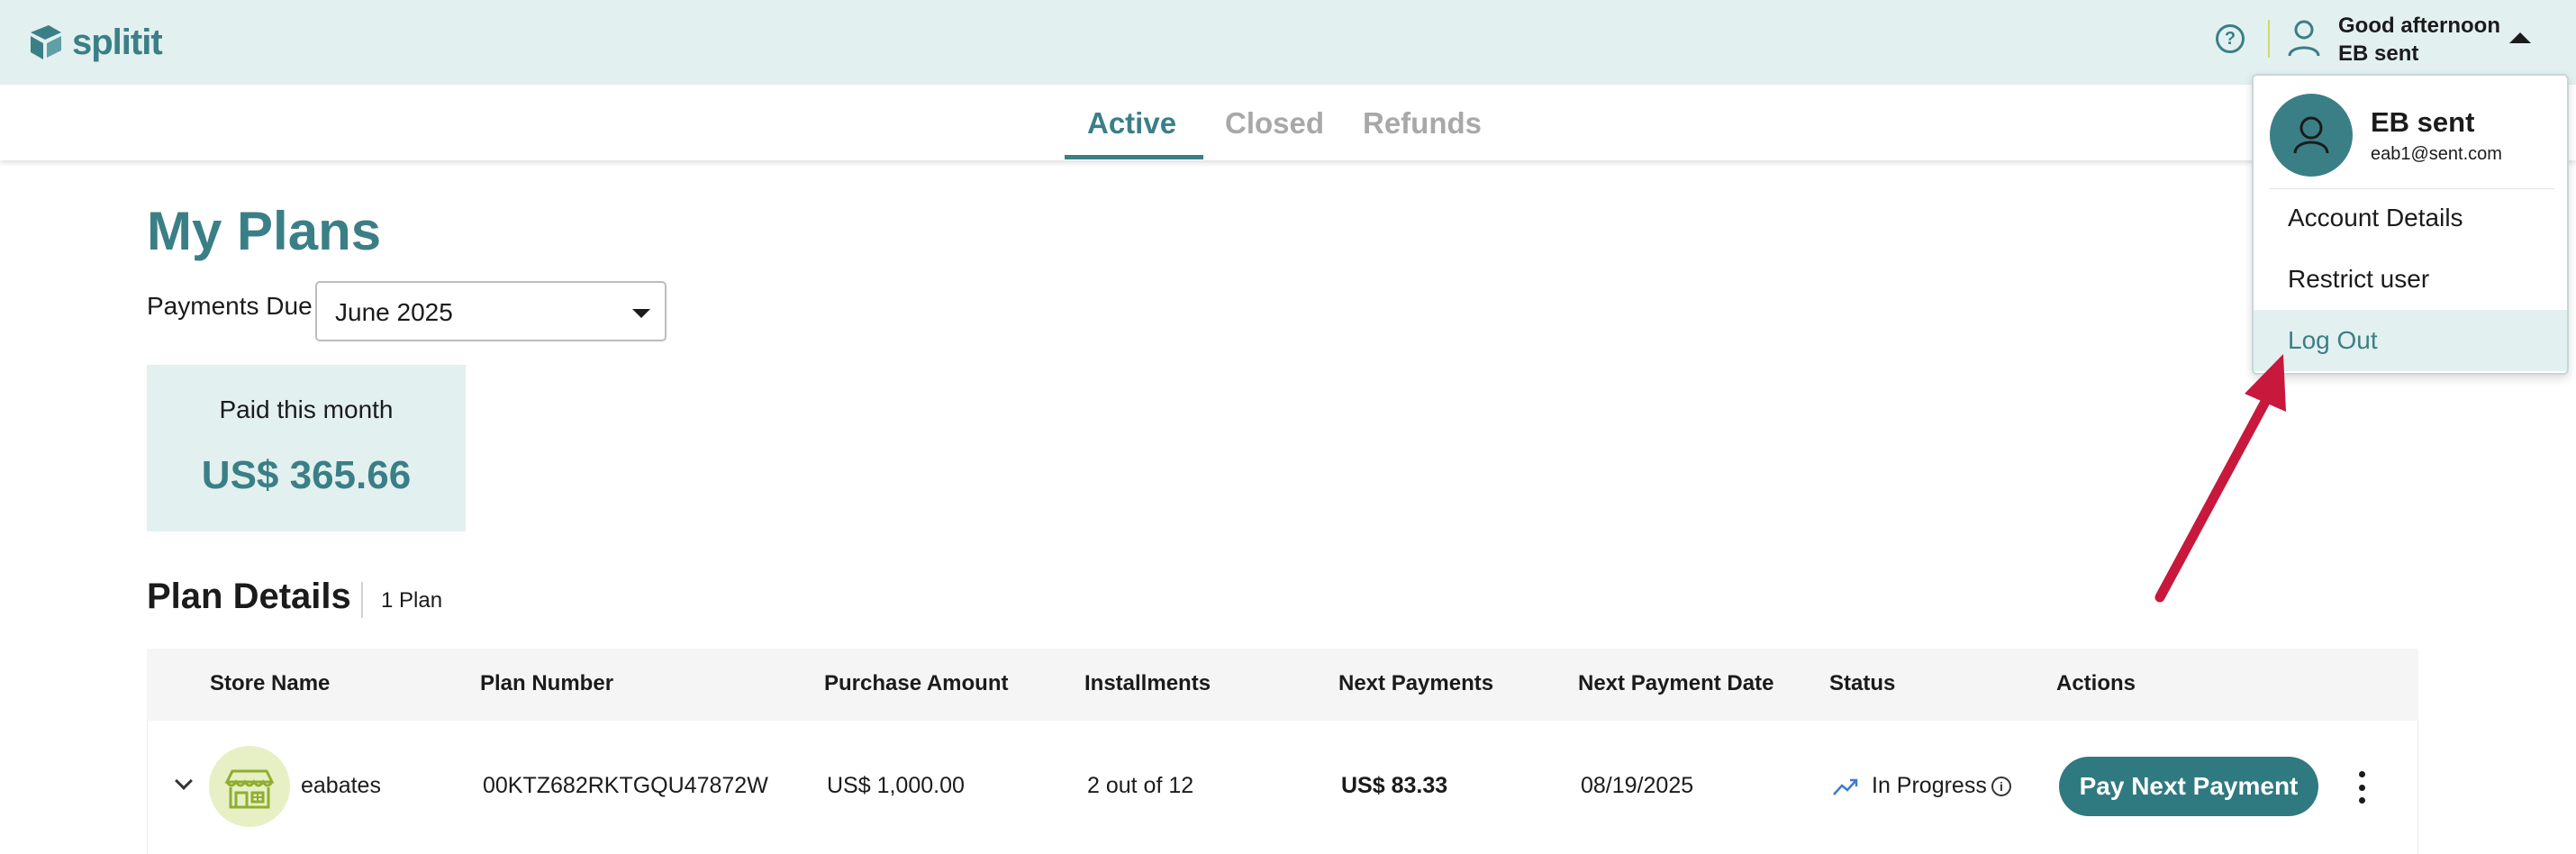  Describe the element at coordinates (547, 683) in the screenshot. I see `column-header-plan-number: Plan Number` at that location.